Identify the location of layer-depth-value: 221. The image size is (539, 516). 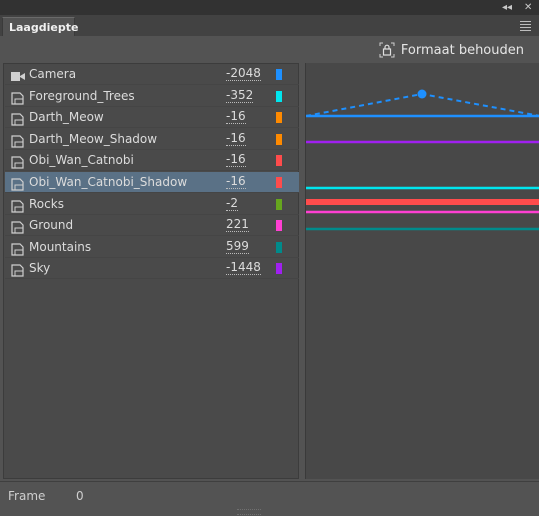
(237, 225).